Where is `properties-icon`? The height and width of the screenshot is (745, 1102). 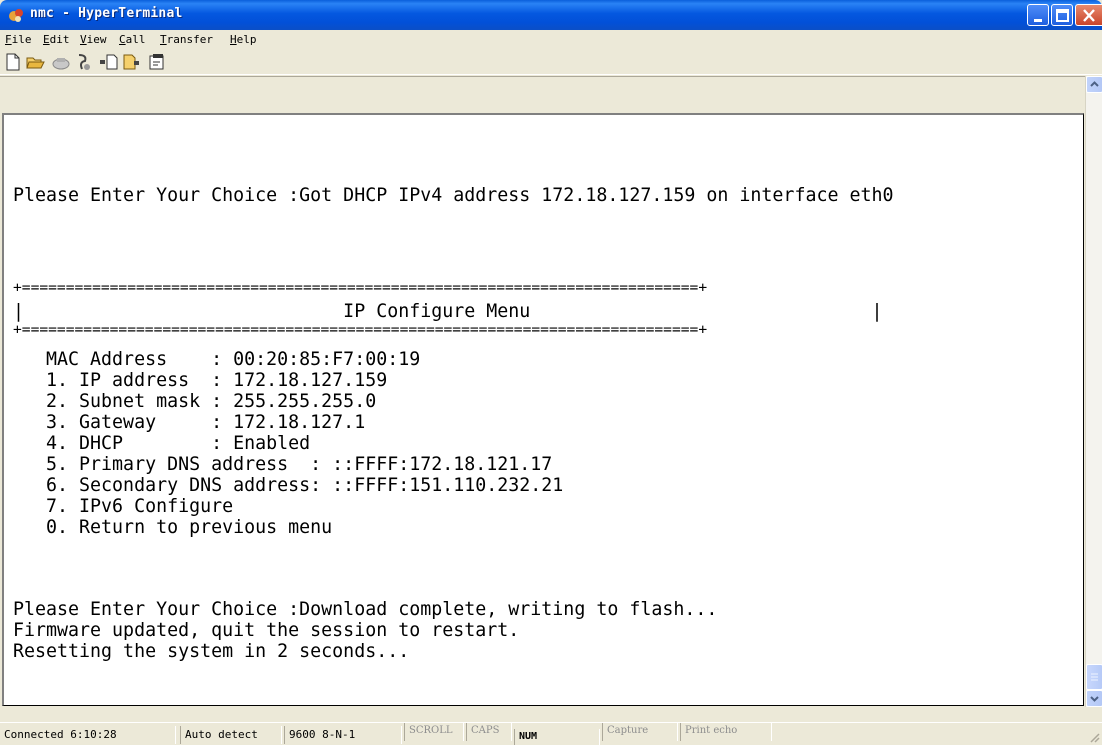 properties-icon is located at coordinates (156, 62).